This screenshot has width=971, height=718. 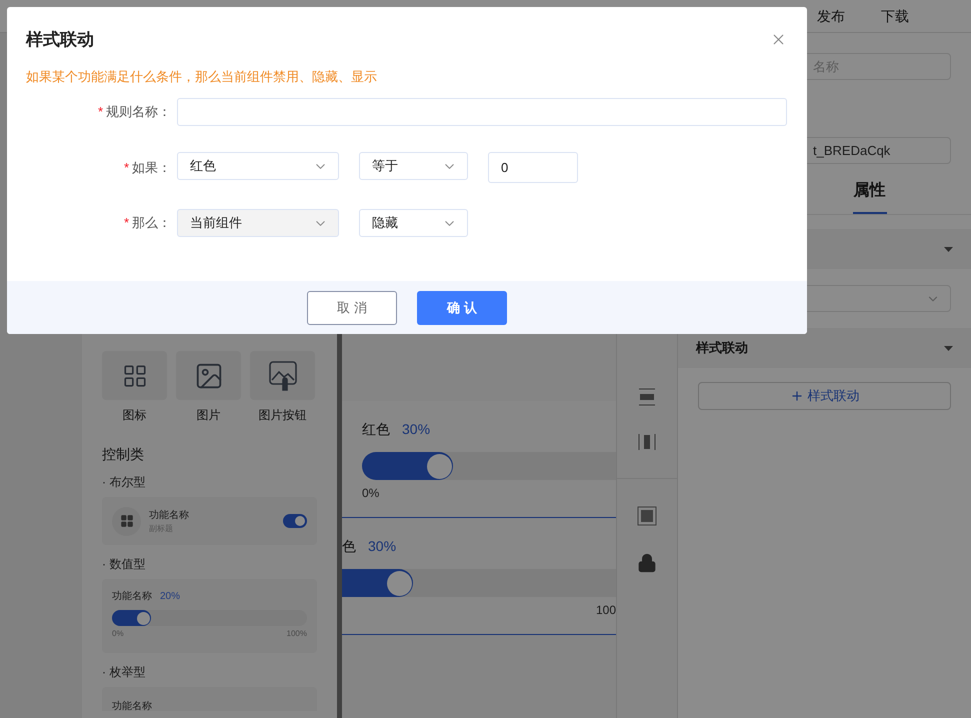 I want to click on menu-item: 发布, so click(x=831, y=16).